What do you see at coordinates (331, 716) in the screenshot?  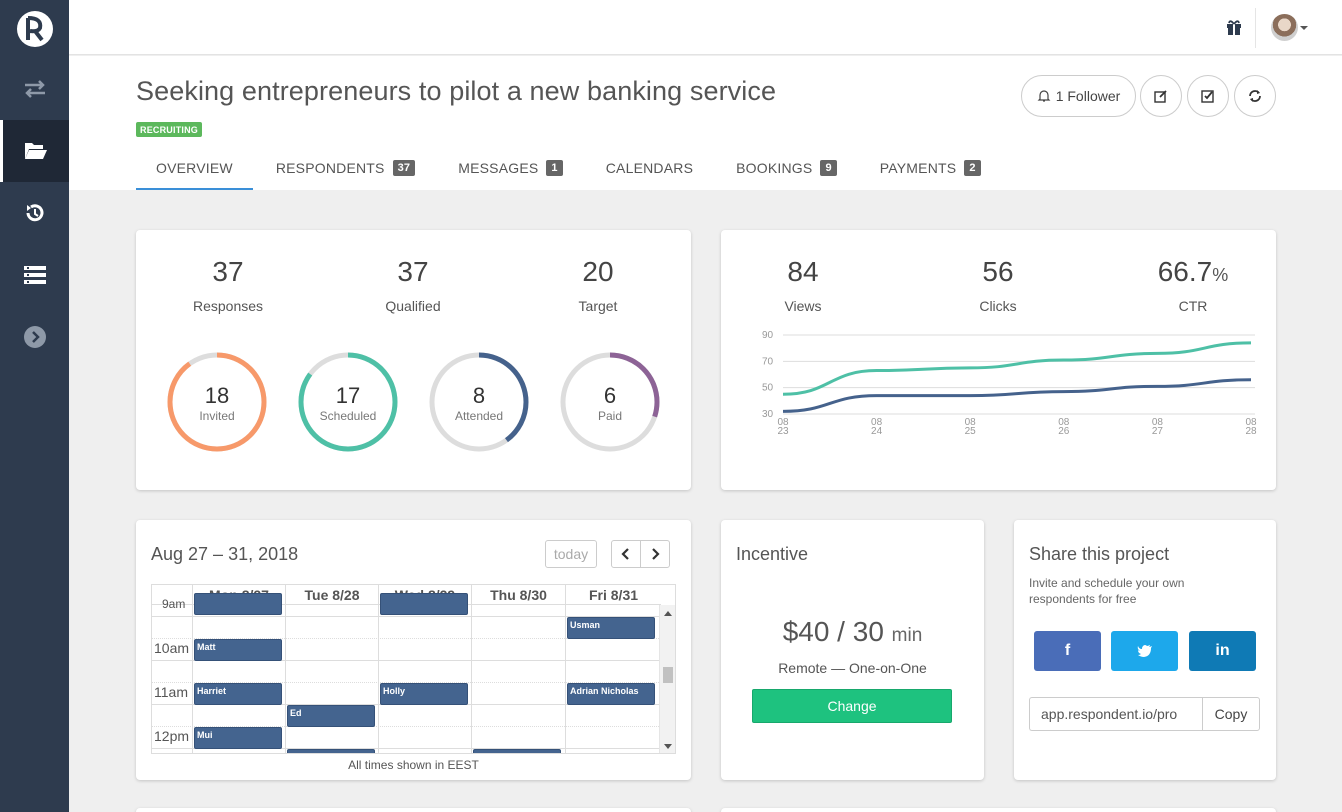 I see `calendar-event: Ed` at bounding box center [331, 716].